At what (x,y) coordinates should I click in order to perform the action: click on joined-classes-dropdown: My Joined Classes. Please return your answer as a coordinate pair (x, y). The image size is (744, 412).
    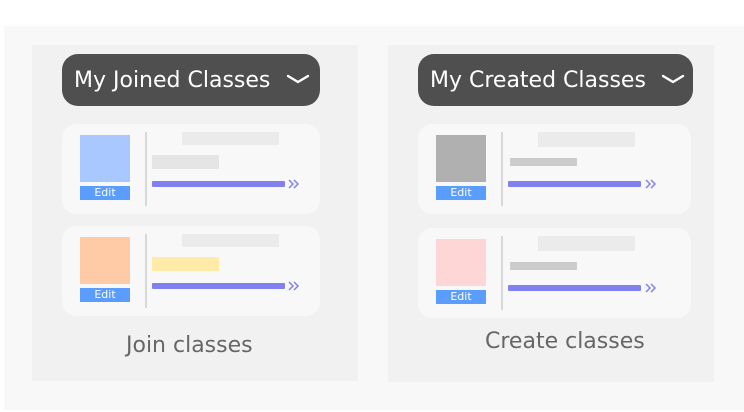
    Looking at the image, I should click on (191, 80).